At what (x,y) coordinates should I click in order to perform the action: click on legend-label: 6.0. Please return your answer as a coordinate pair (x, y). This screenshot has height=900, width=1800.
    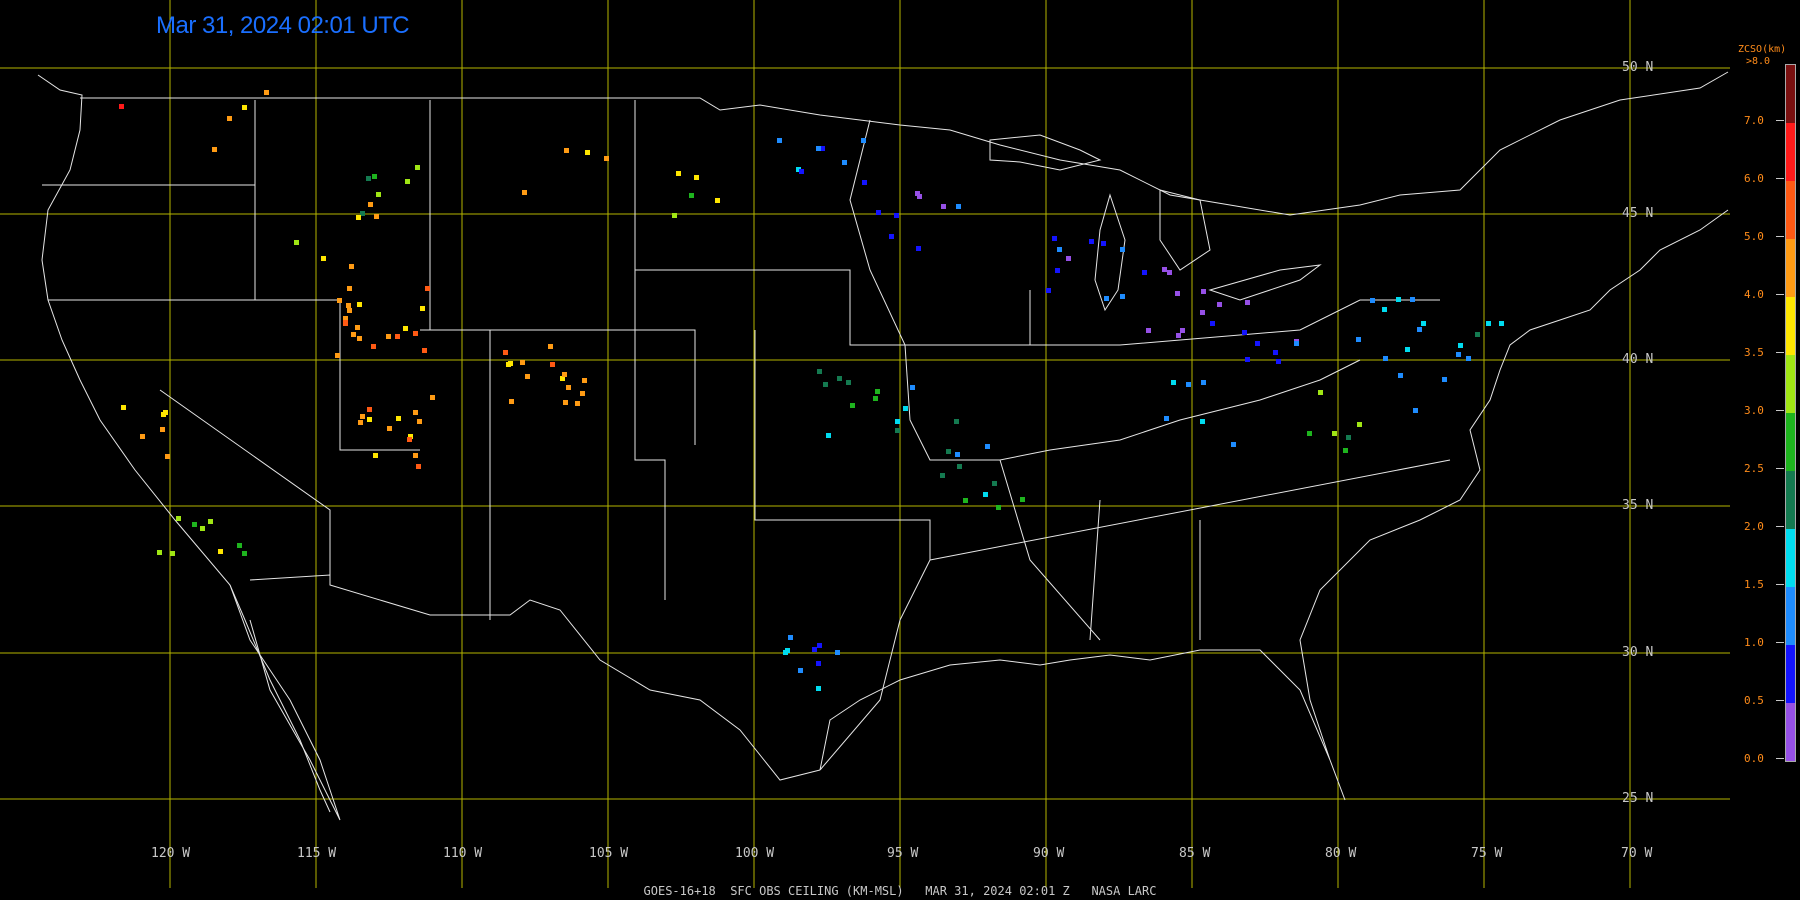
    Looking at the image, I should click on (1754, 178).